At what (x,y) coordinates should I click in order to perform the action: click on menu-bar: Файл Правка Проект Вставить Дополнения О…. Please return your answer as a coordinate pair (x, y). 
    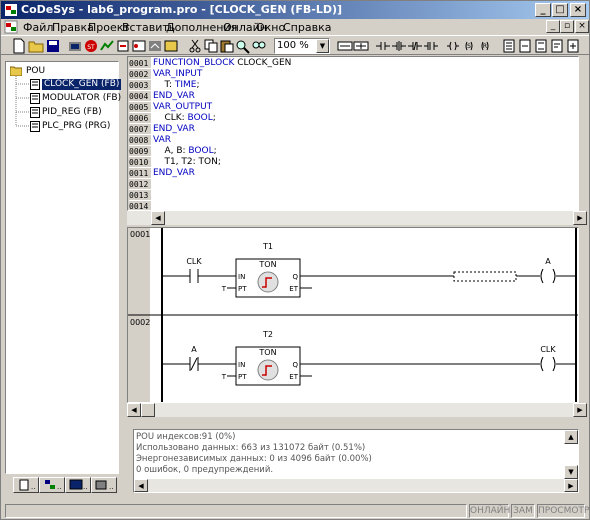
    Looking at the image, I should click on (295, 27).